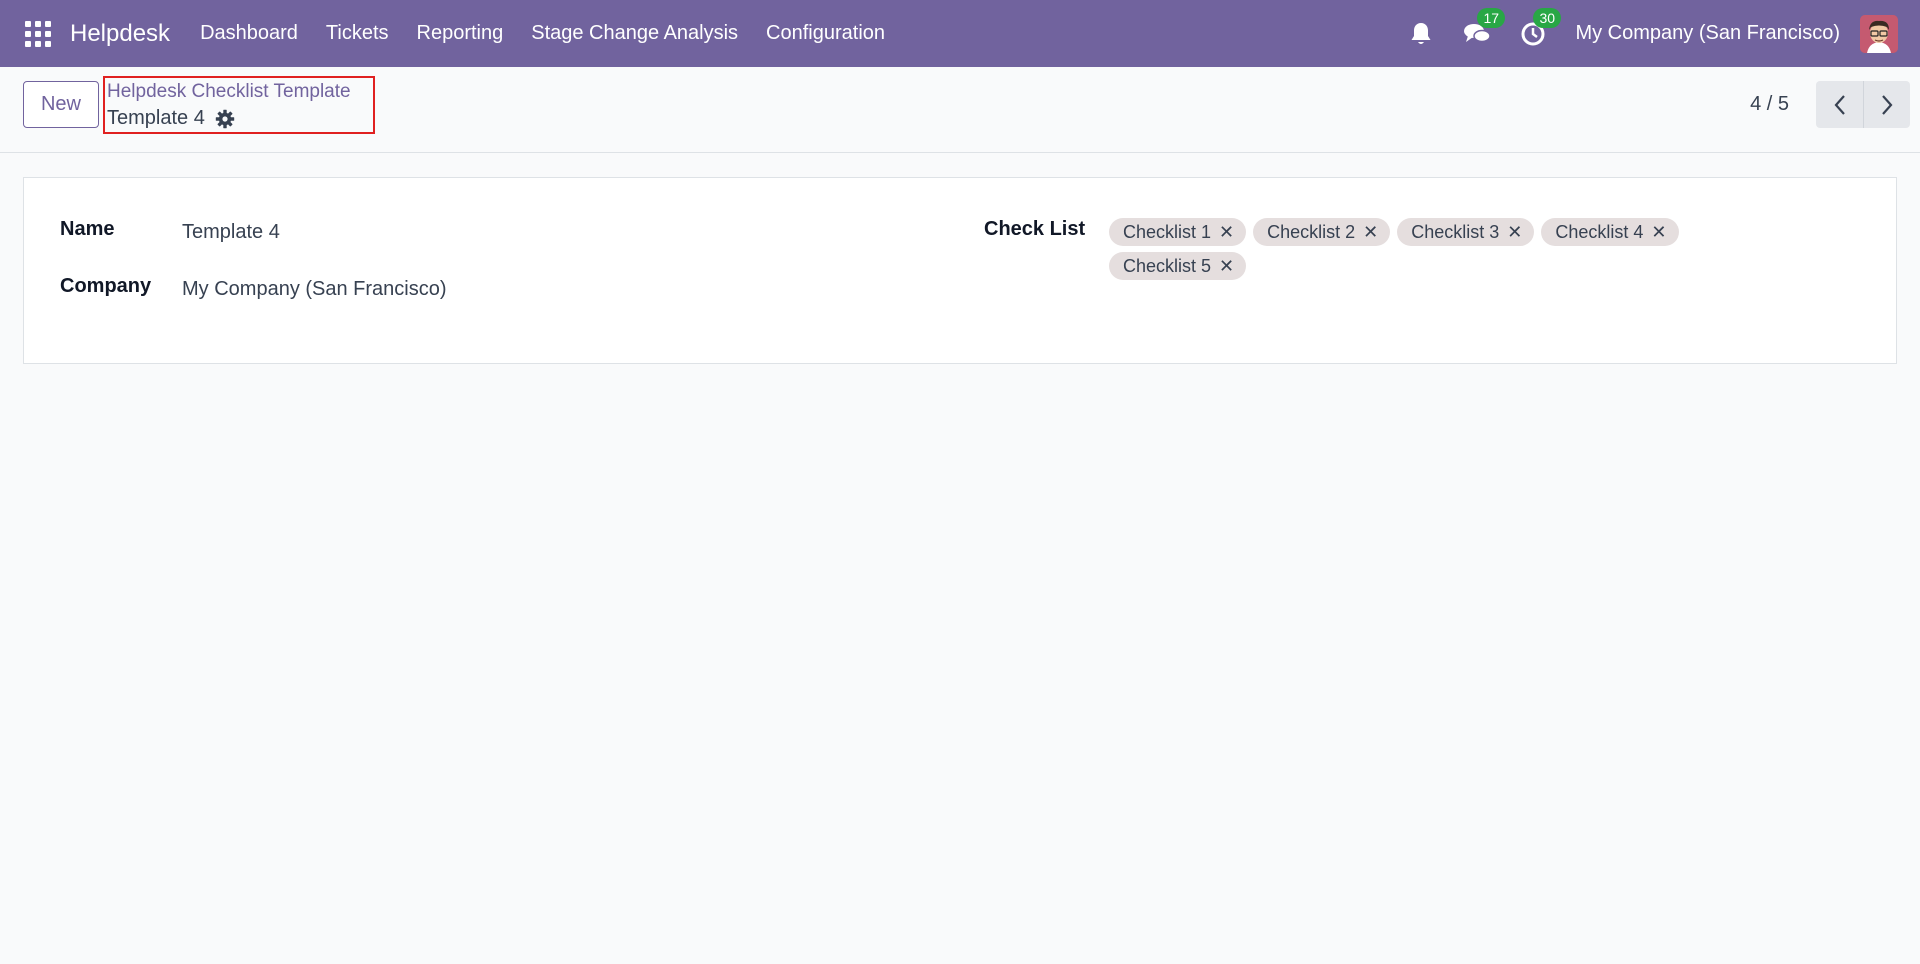 The width and height of the screenshot is (1920, 964). What do you see at coordinates (1421, 34) in the screenshot?
I see `bell-icon` at bounding box center [1421, 34].